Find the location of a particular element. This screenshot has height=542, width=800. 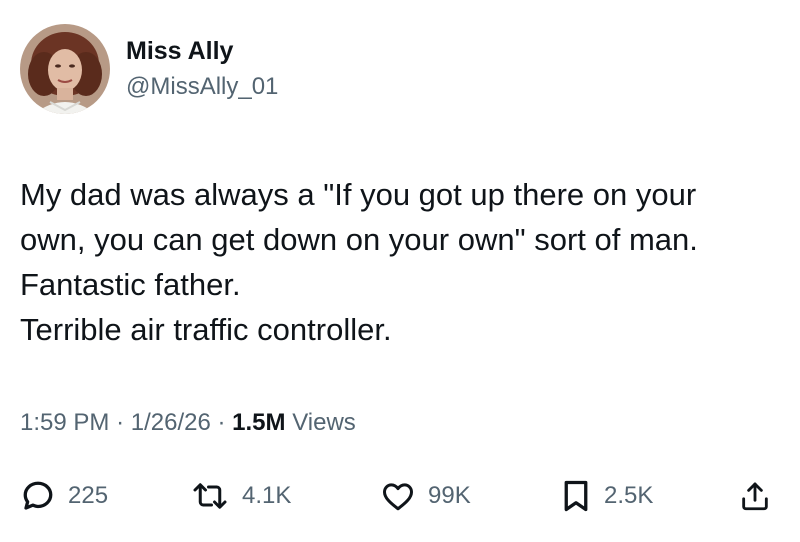

author-display-name: Miss Ally is located at coordinates (179, 51).